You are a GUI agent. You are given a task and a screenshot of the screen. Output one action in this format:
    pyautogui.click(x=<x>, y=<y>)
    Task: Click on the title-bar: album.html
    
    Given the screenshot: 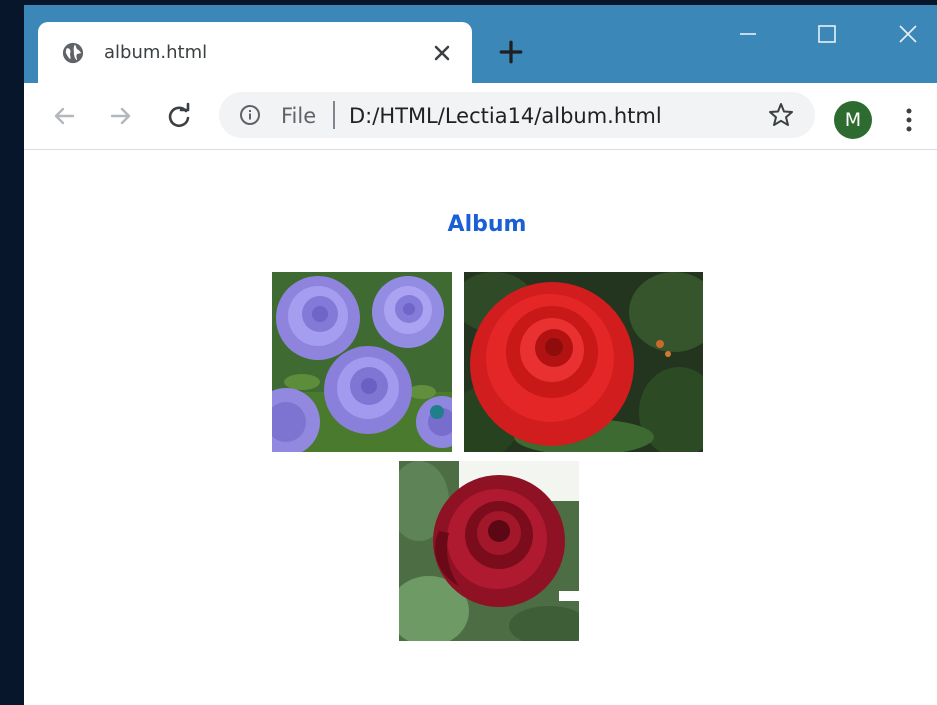 What is the action you would take?
    pyautogui.click(x=480, y=44)
    